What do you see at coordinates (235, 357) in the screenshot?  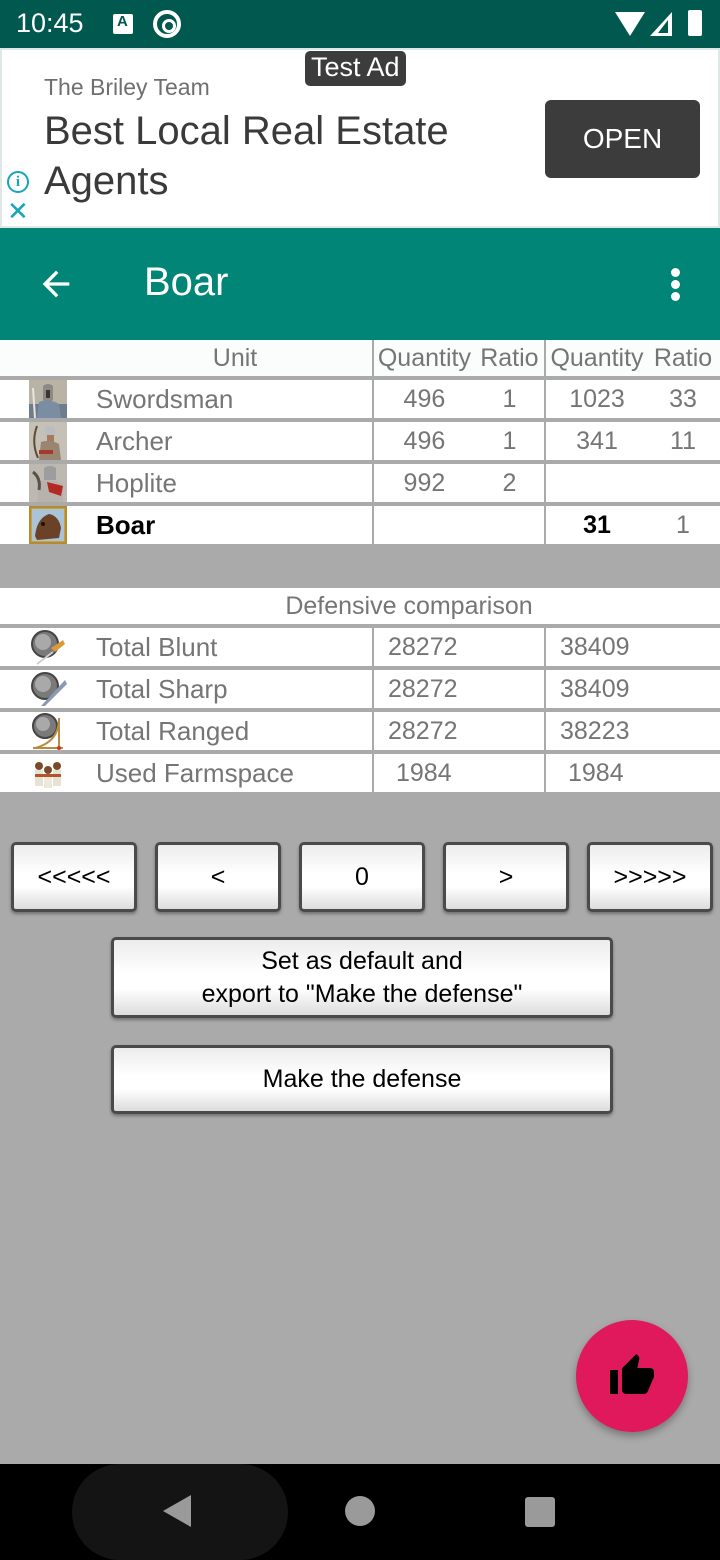 I see `header-unit: Unit` at bounding box center [235, 357].